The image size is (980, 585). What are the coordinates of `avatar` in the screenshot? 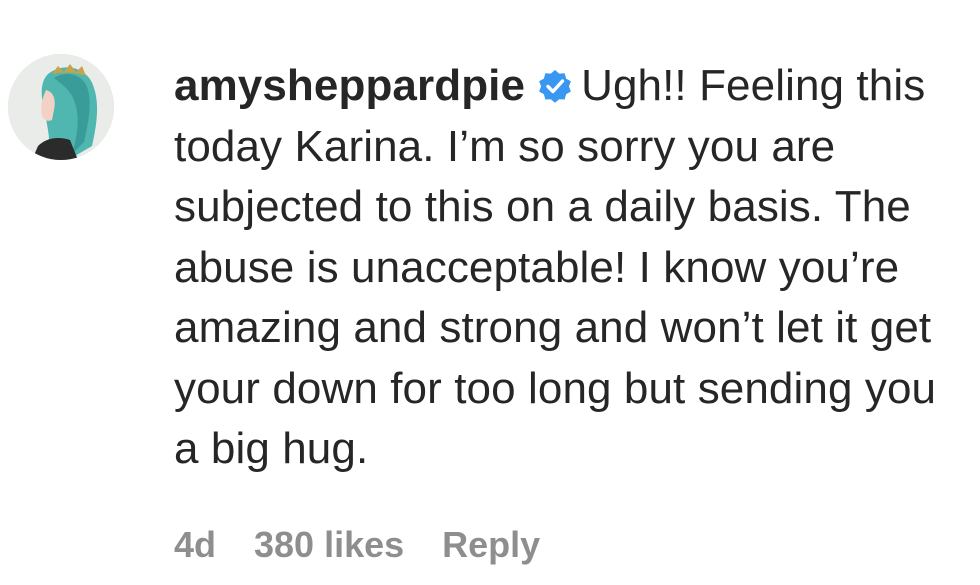 It's located at (61, 107).